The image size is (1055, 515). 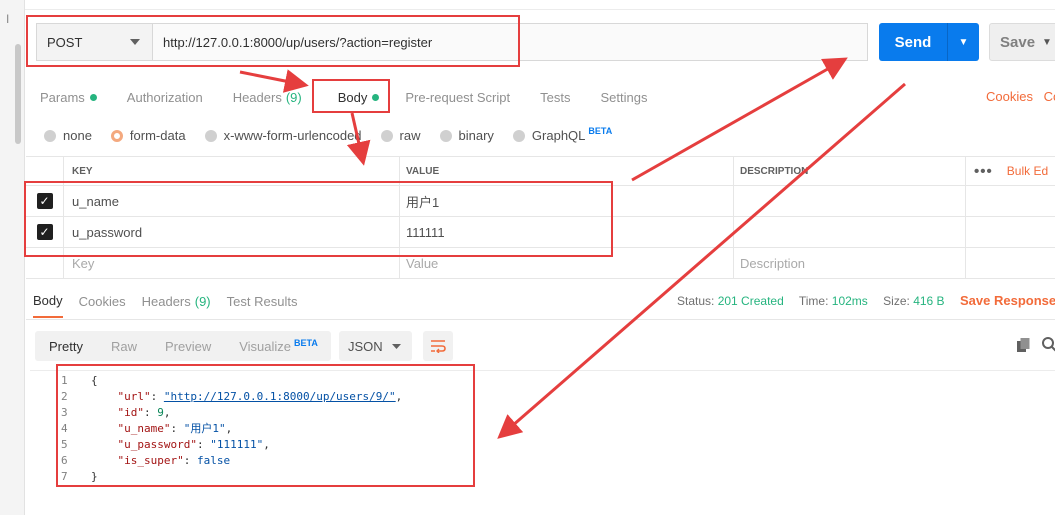 I want to click on save-response-button: Save Response, so click(x=1007, y=300).